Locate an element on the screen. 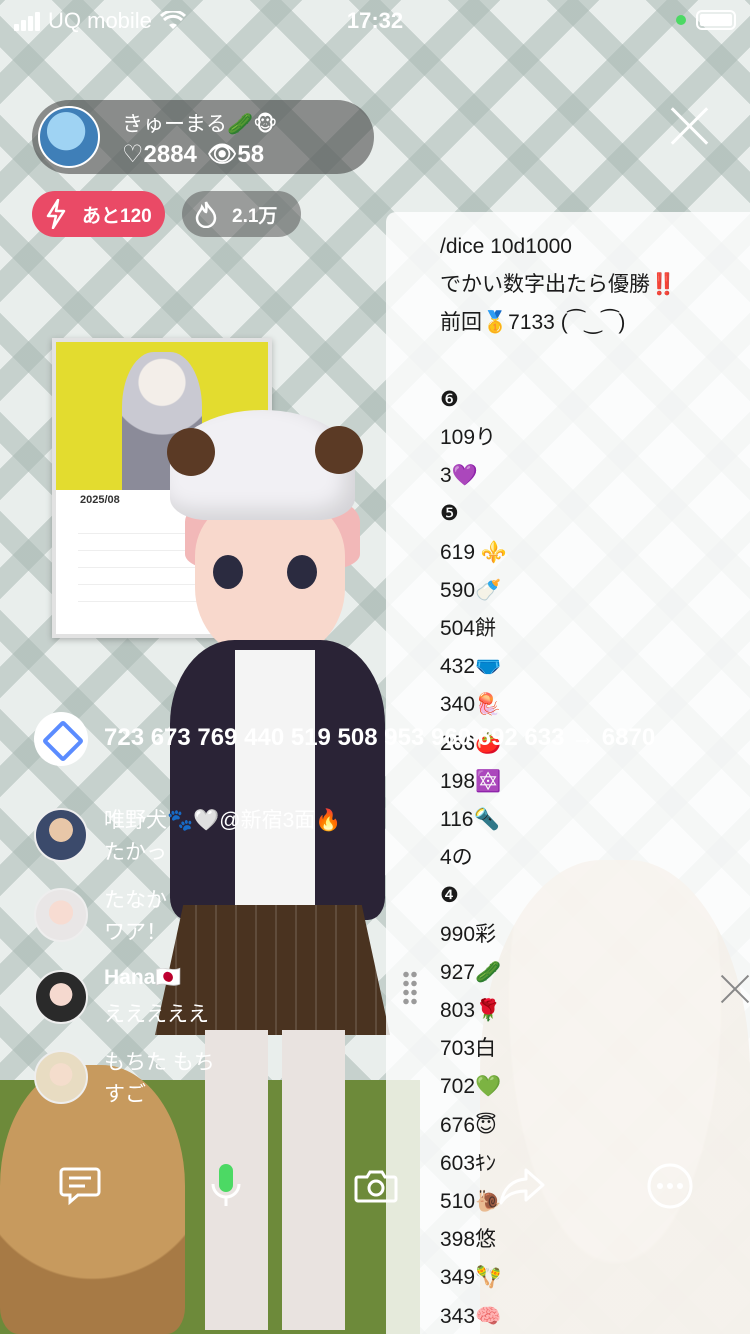 This screenshot has height=1336, width=750. more-icon is located at coordinates (670, 1186).